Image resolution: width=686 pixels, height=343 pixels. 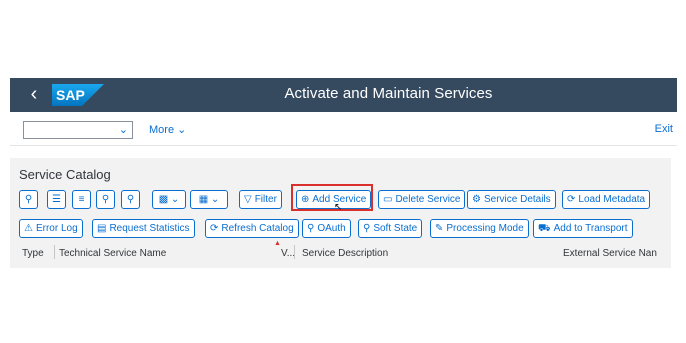 I want to click on align-top-button: ☰, so click(x=56, y=199).